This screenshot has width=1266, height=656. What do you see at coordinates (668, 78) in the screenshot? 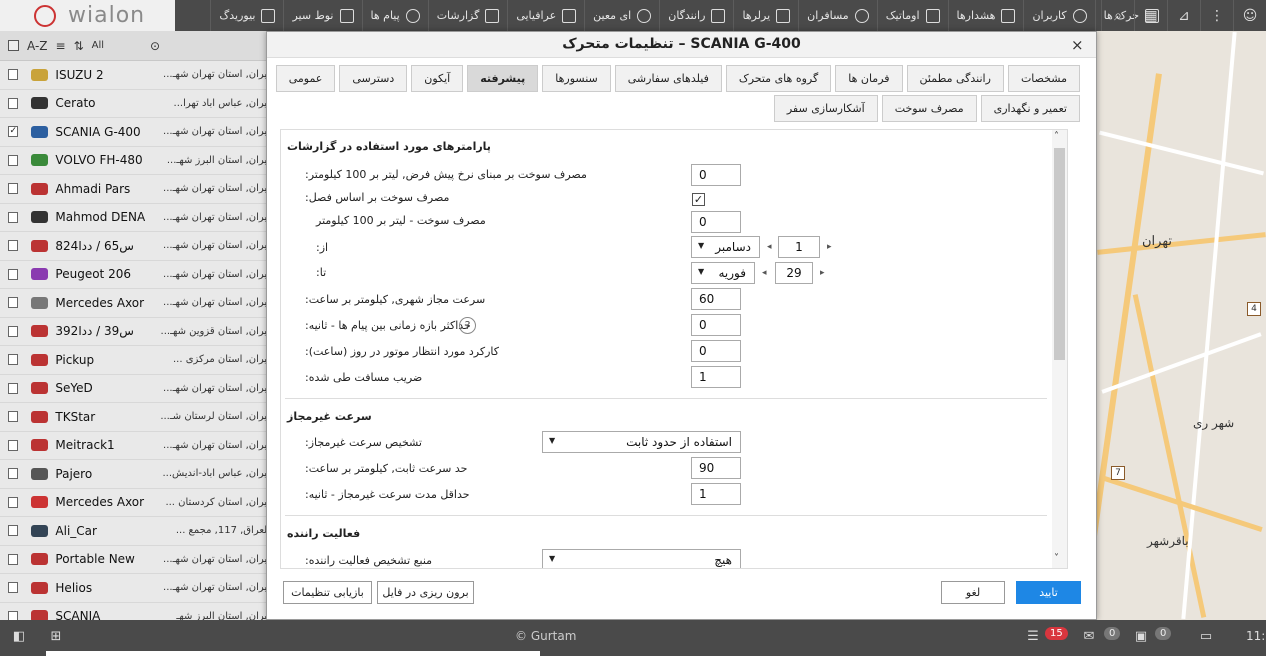
I see `tab-tabs_row1-4: فیلدهای سفارشی` at bounding box center [668, 78].